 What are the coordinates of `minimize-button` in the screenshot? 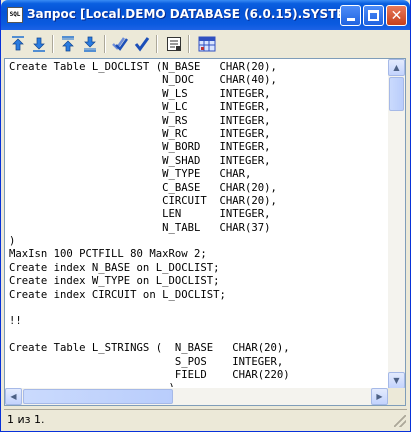 It's located at (350, 15).